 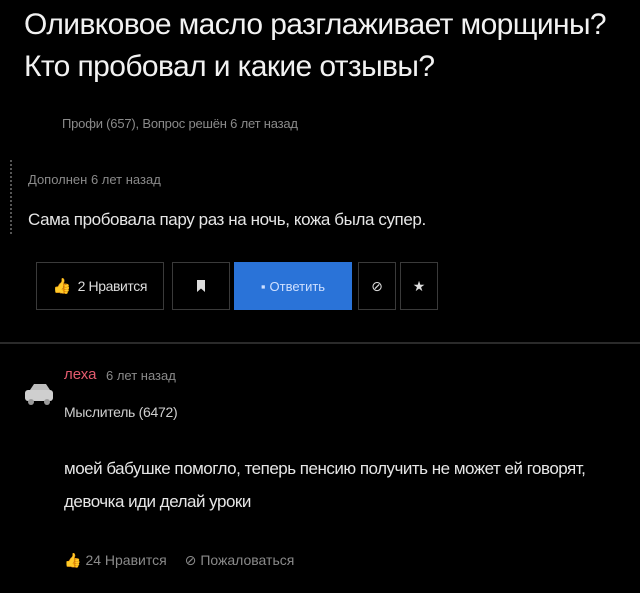 I want to click on report-button: ⊘ Пожаловаться, so click(x=240, y=560).